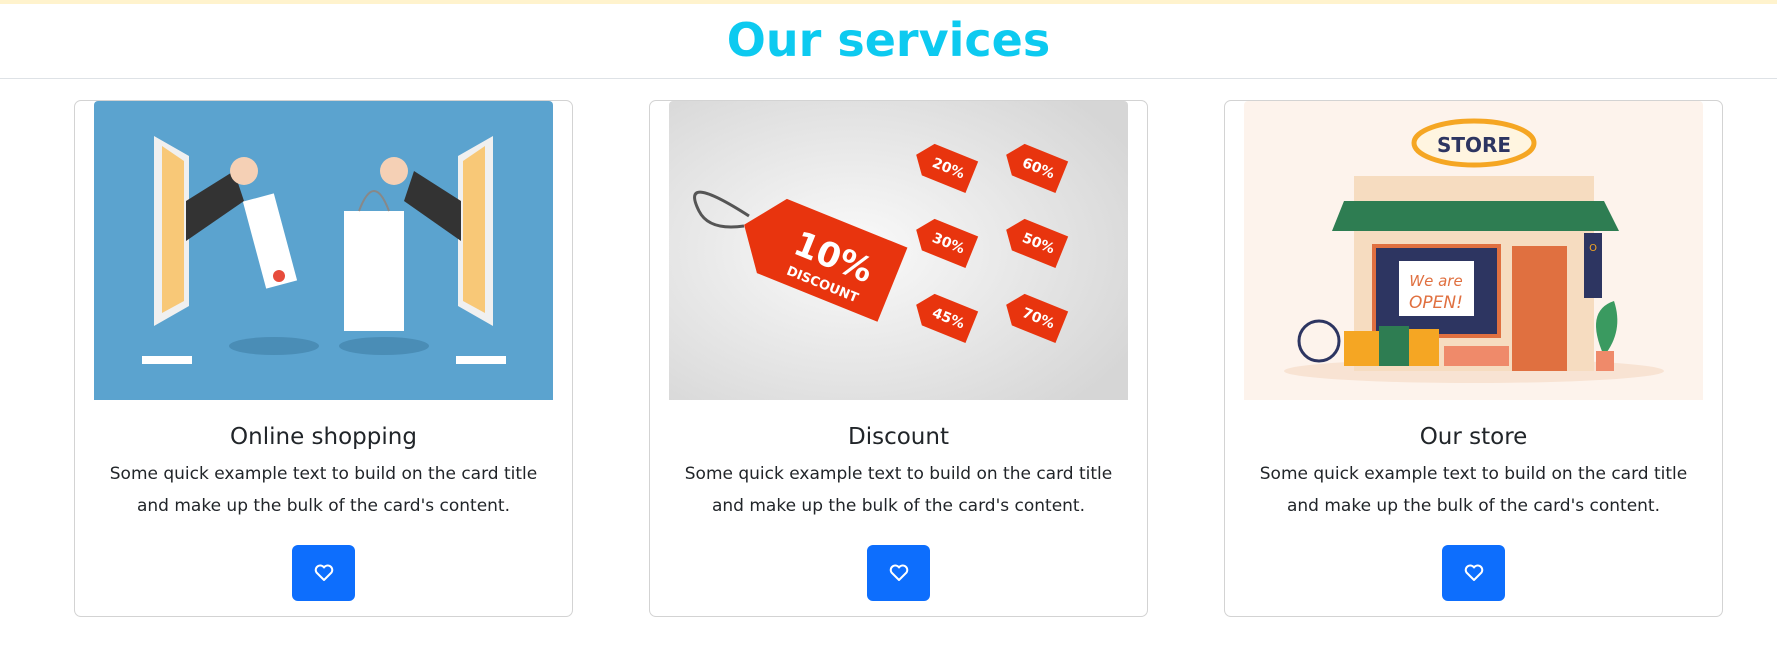 This screenshot has height=661, width=1777. Describe the element at coordinates (1473, 437) in the screenshot. I see `card-title: Our store` at that location.